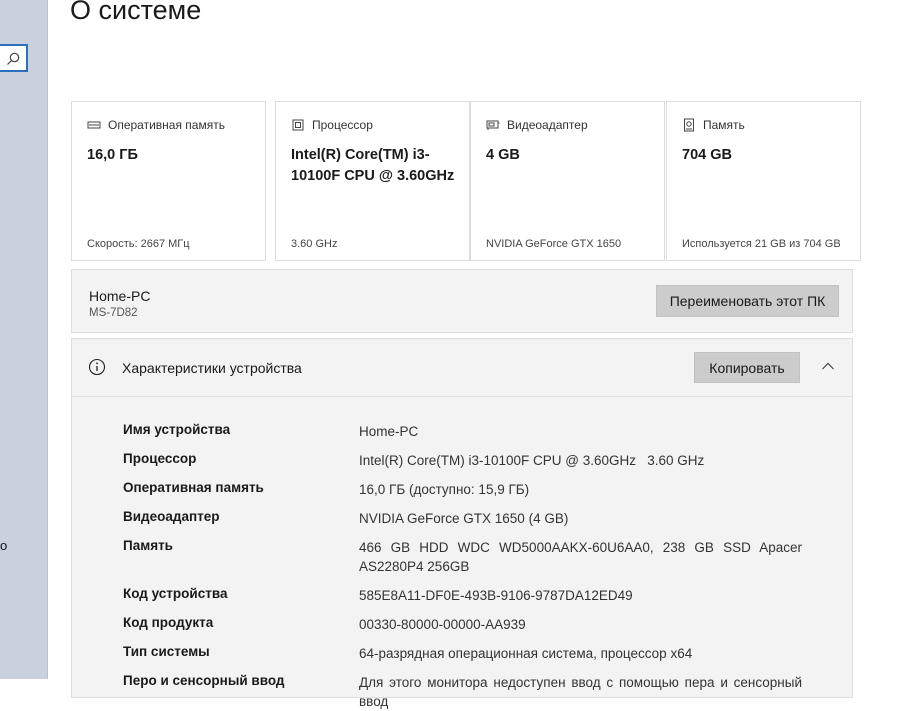 This screenshot has height=711, width=905. Describe the element at coordinates (148, 545) in the screenshot. I see `spec-key: Память` at that location.